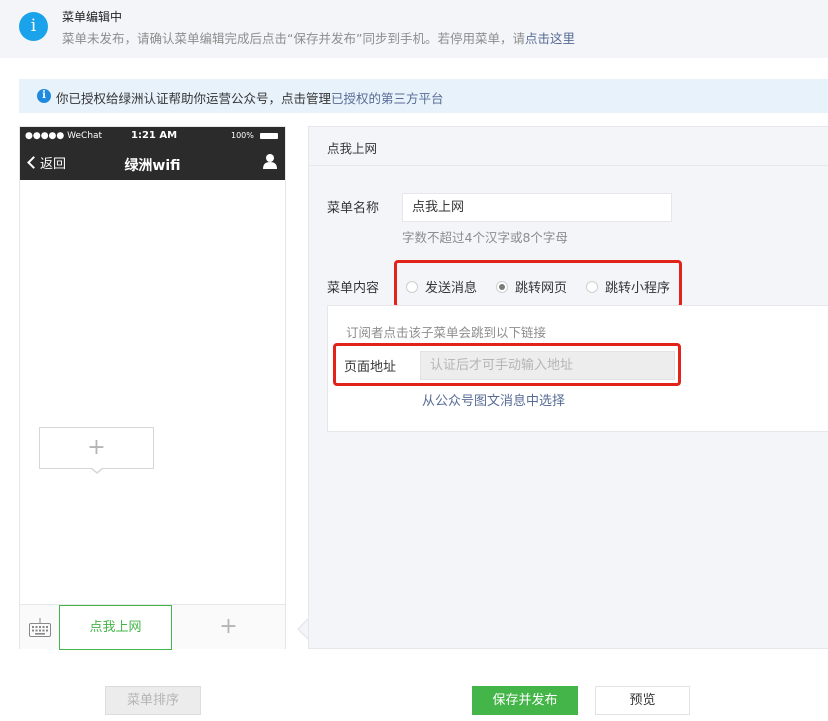 The height and width of the screenshot is (721, 828). I want to click on content-type-radio-group: 发送消息 跳转网页 跳转小程序, so click(538, 284).